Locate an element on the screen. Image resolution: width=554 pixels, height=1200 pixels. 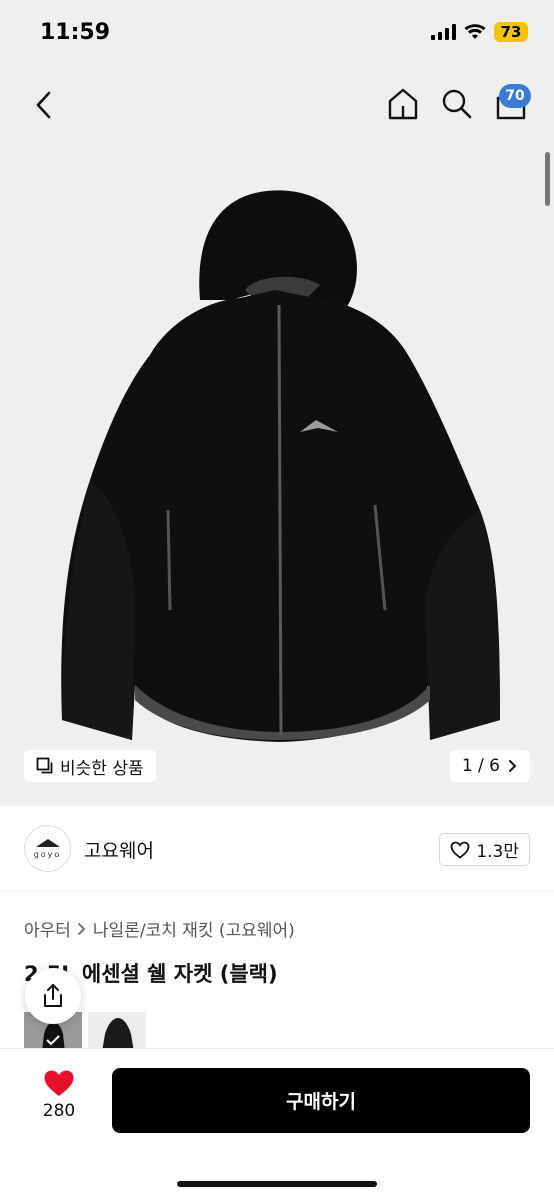
scrollbar is located at coordinates (547, 179).